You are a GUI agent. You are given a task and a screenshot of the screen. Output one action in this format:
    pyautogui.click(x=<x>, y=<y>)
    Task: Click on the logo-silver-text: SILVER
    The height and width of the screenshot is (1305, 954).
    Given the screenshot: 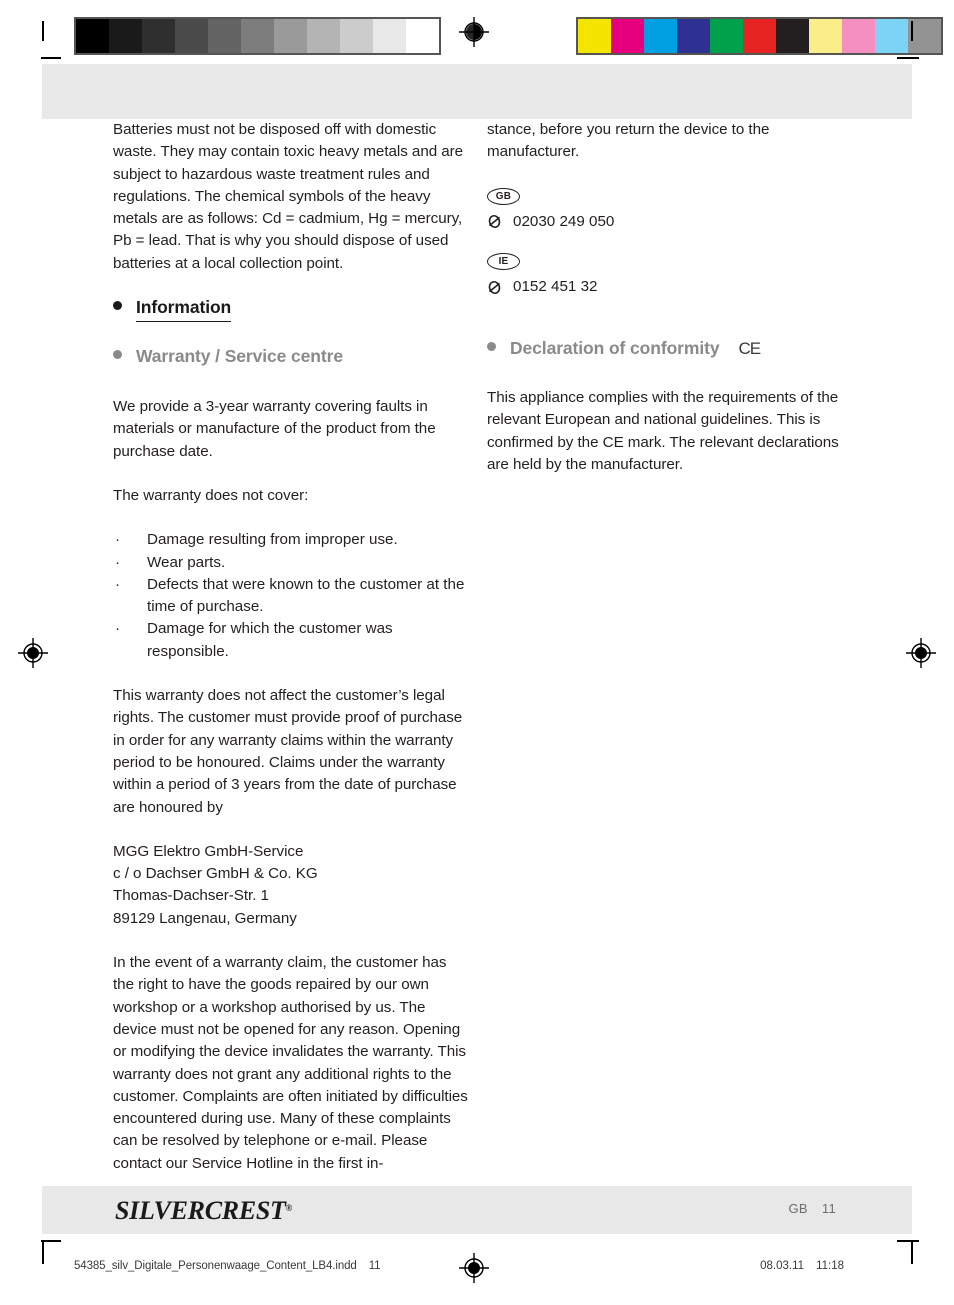 What is the action you would take?
    pyautogui.click(x=160, y=1210)
    